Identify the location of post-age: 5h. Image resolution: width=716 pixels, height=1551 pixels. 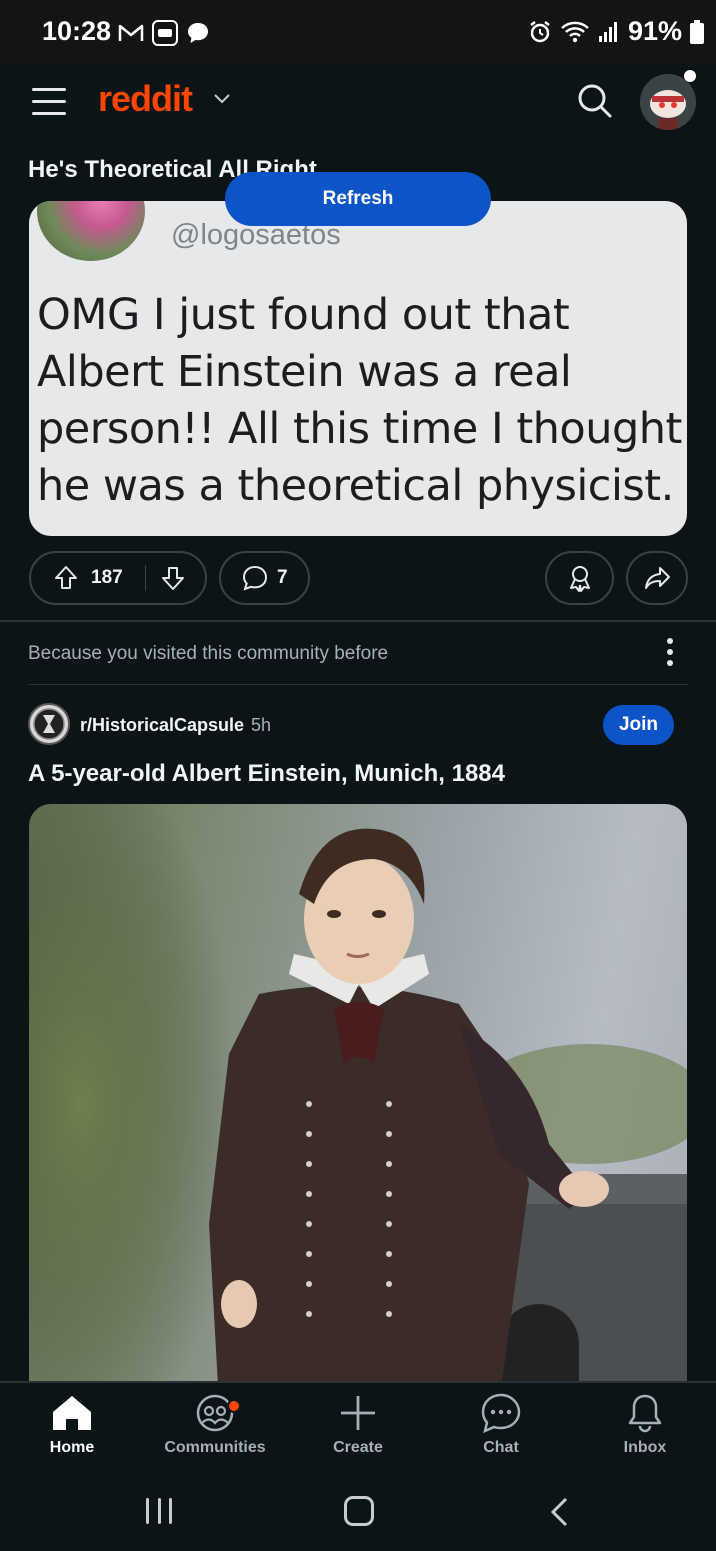
(261, 725).